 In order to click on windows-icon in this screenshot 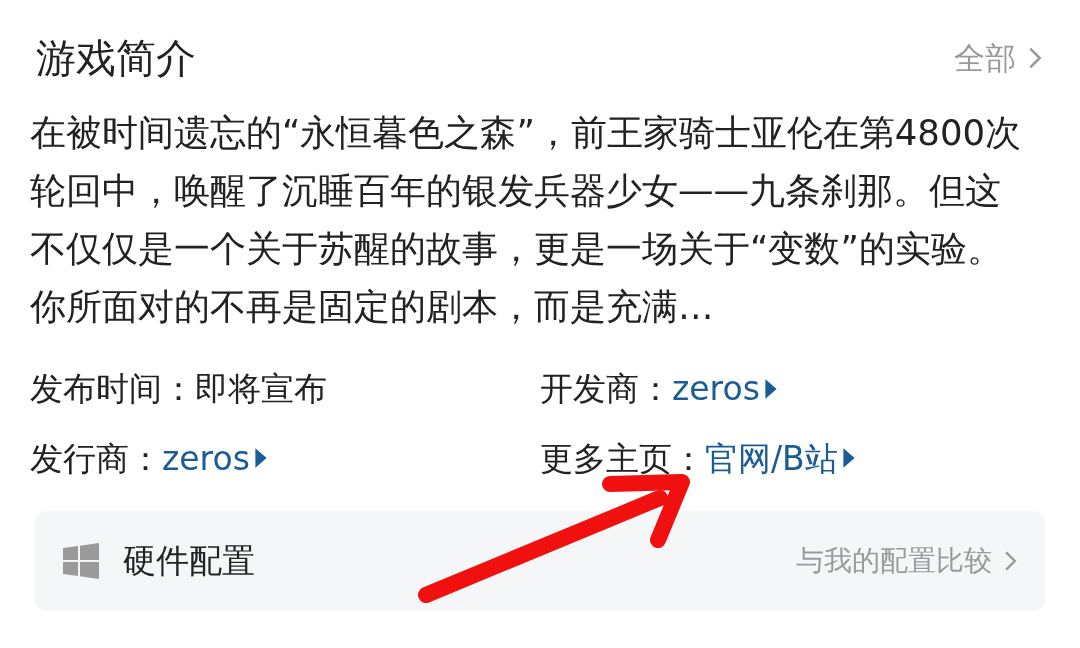, I will do `click(81, 561)`.